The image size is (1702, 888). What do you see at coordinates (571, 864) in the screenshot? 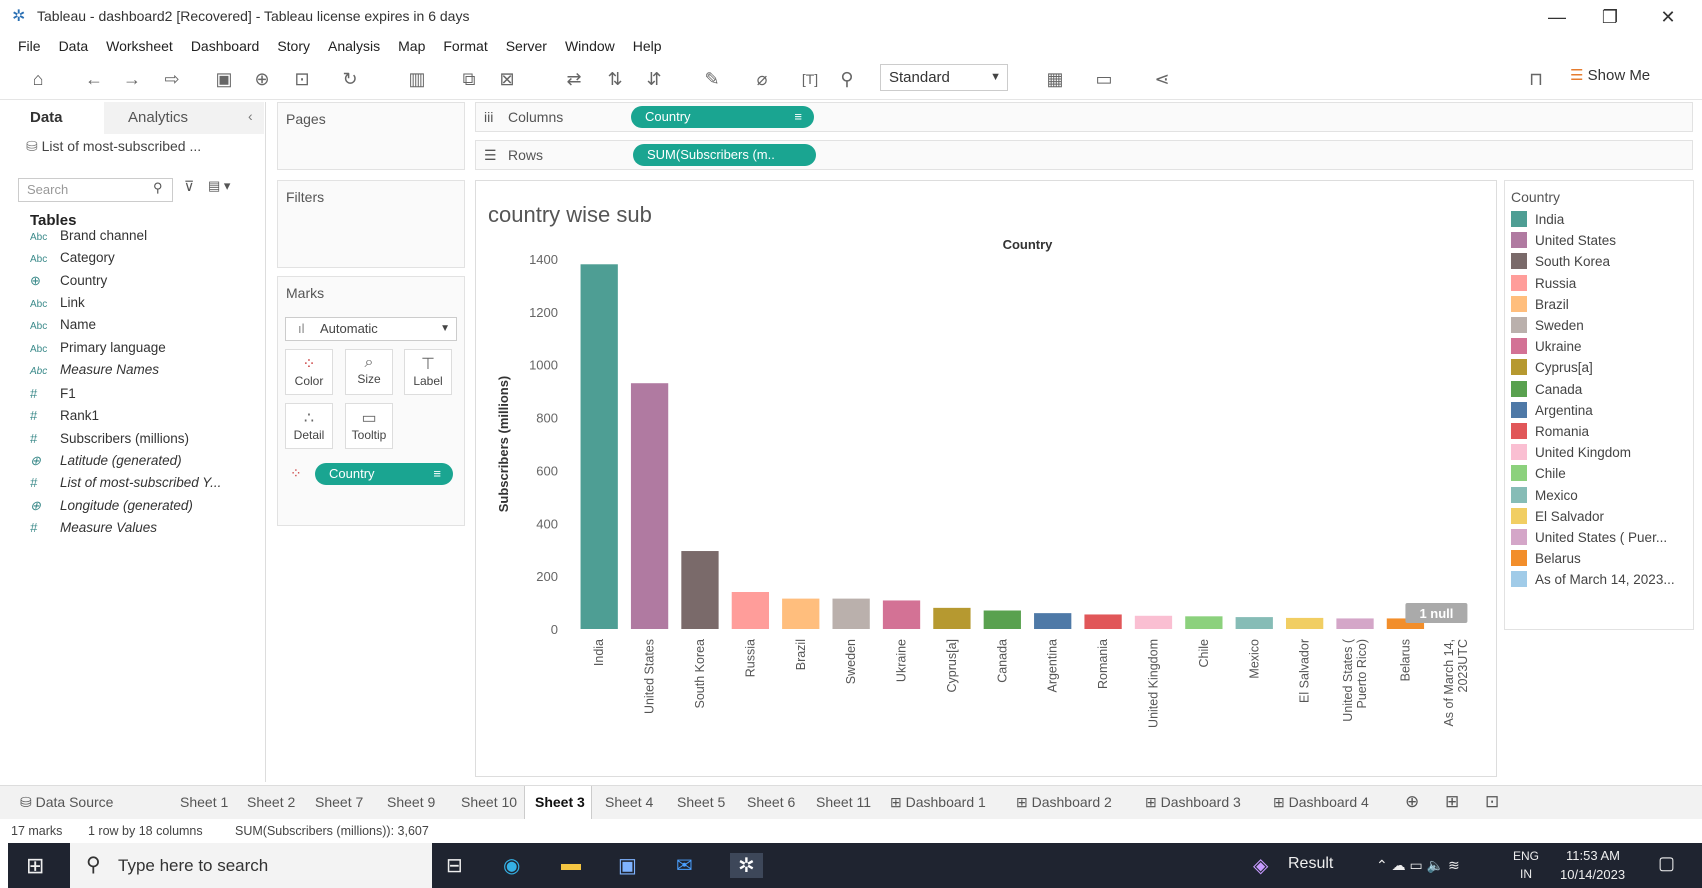
I see `file-explorer-icon: ▬` at bounding box center [571, 864].